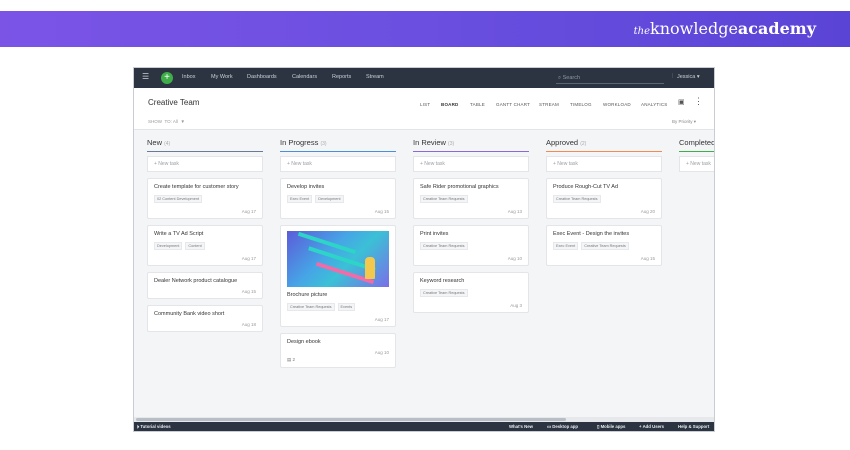 This screenshot has height=450, width=850. Describe the element at coordinates (304, 77) in the screenshot. I see `nav-calendars: Calendars` at that location.